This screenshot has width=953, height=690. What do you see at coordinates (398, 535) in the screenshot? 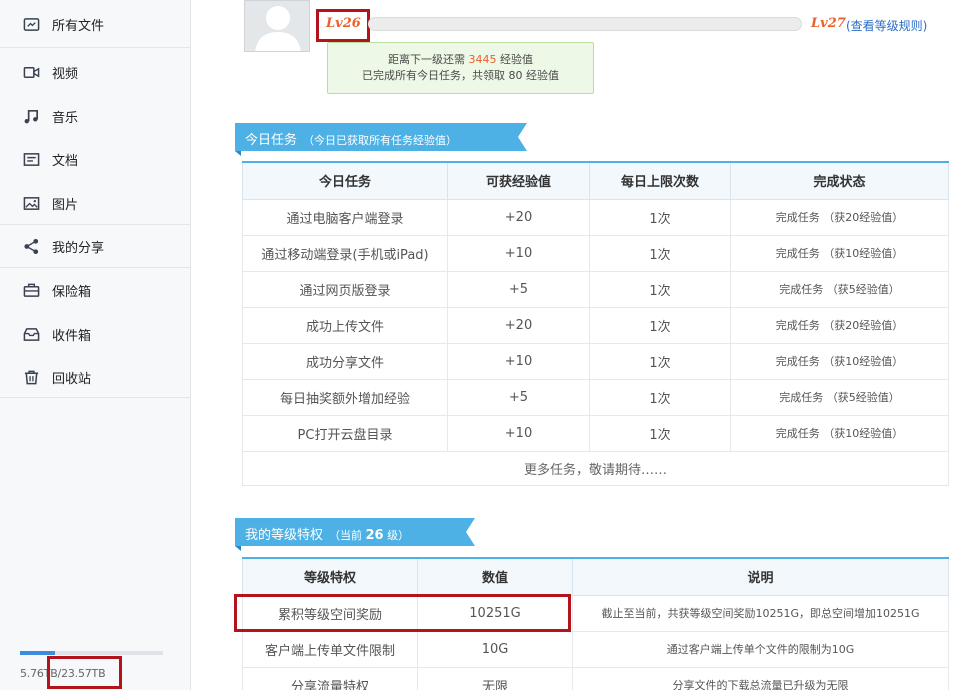
I see `subtitle-suffix: 级）` at bounding box center [398, 535].